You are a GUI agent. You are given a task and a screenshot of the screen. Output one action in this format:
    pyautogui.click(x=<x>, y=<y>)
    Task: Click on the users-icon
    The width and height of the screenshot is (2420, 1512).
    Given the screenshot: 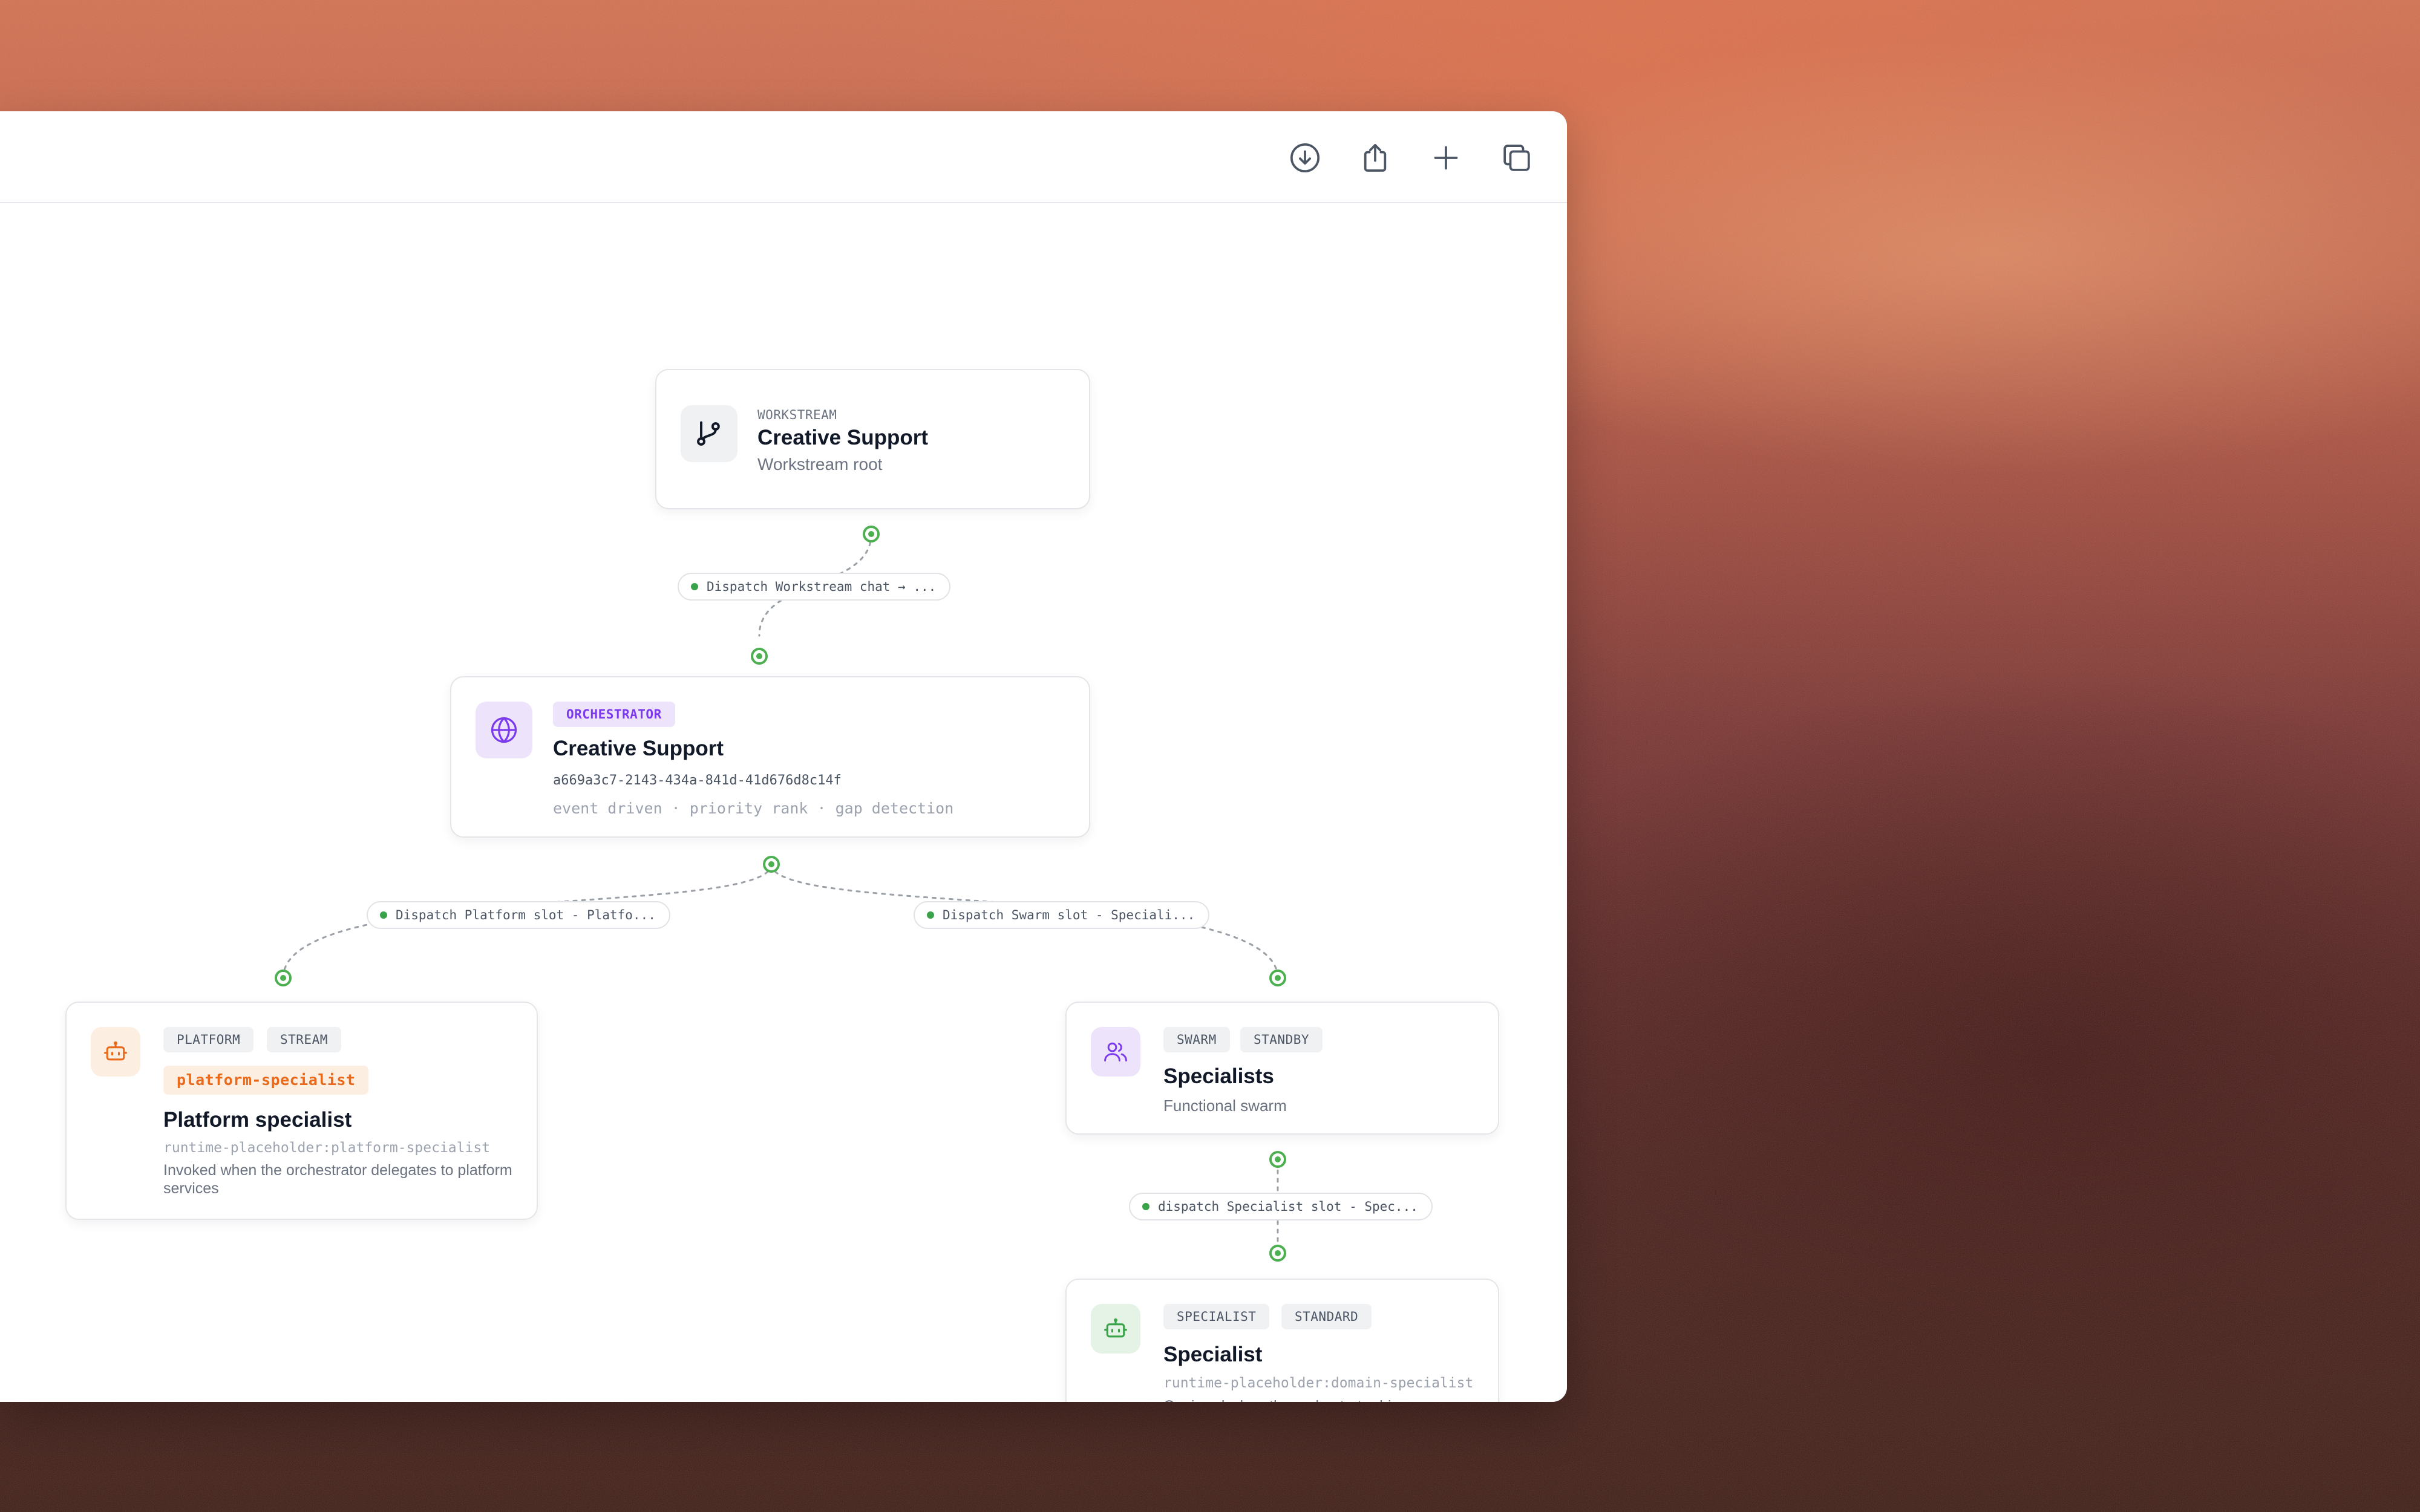 What is the action you would take?
    pyautogui.click(x=1115, y=1052)
    